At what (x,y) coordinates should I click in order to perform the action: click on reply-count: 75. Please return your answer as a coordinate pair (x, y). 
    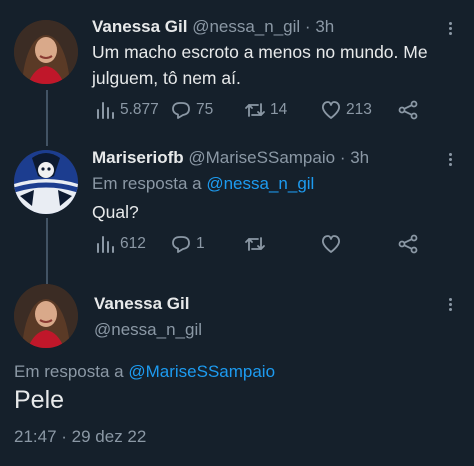
    Looking at the image, I should click on (205, 109).